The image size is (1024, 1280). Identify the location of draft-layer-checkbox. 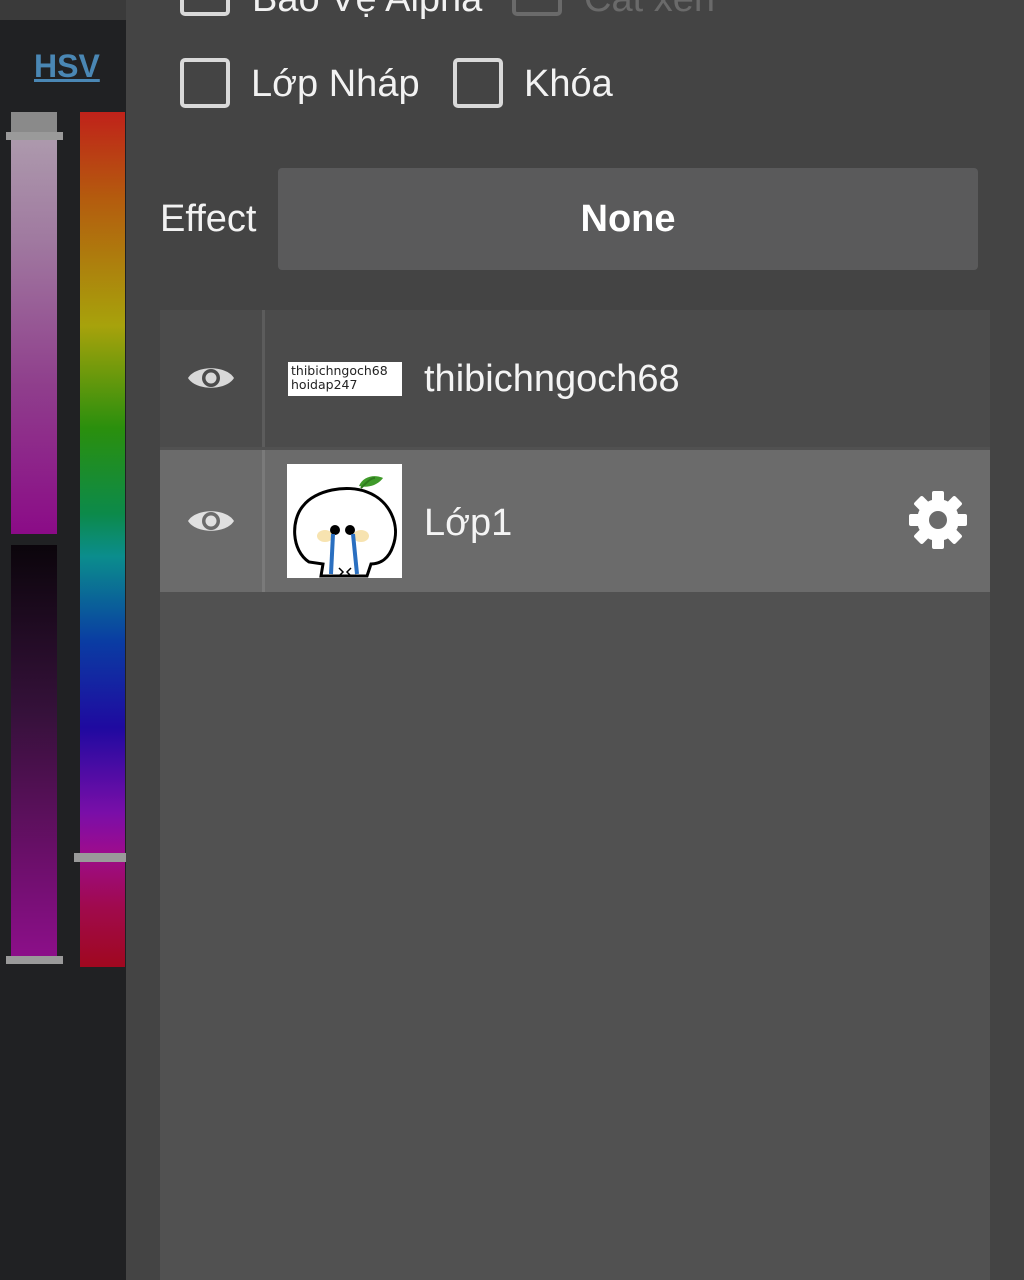
(205, 83).